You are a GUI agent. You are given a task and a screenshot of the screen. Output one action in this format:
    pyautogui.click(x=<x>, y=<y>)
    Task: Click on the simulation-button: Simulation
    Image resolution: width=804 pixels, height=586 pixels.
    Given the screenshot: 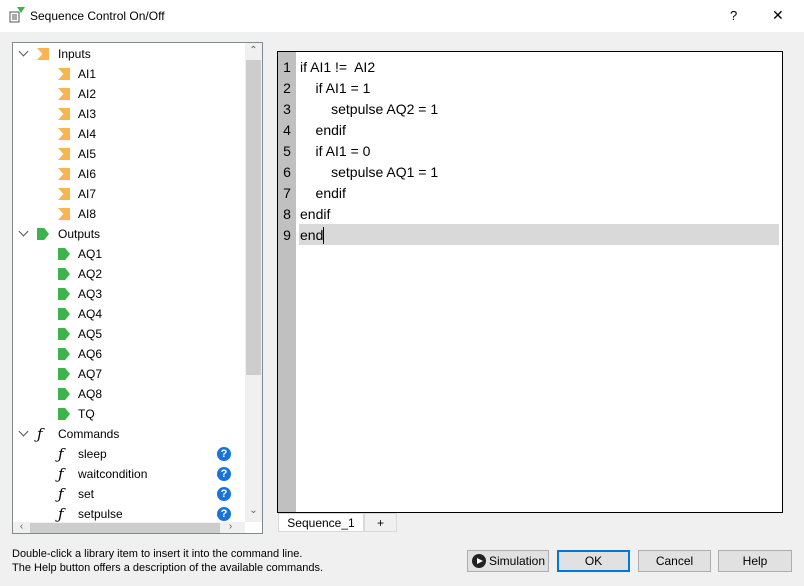 What is the action you would take?
    pyautogui.click(x=508, y=561)
    